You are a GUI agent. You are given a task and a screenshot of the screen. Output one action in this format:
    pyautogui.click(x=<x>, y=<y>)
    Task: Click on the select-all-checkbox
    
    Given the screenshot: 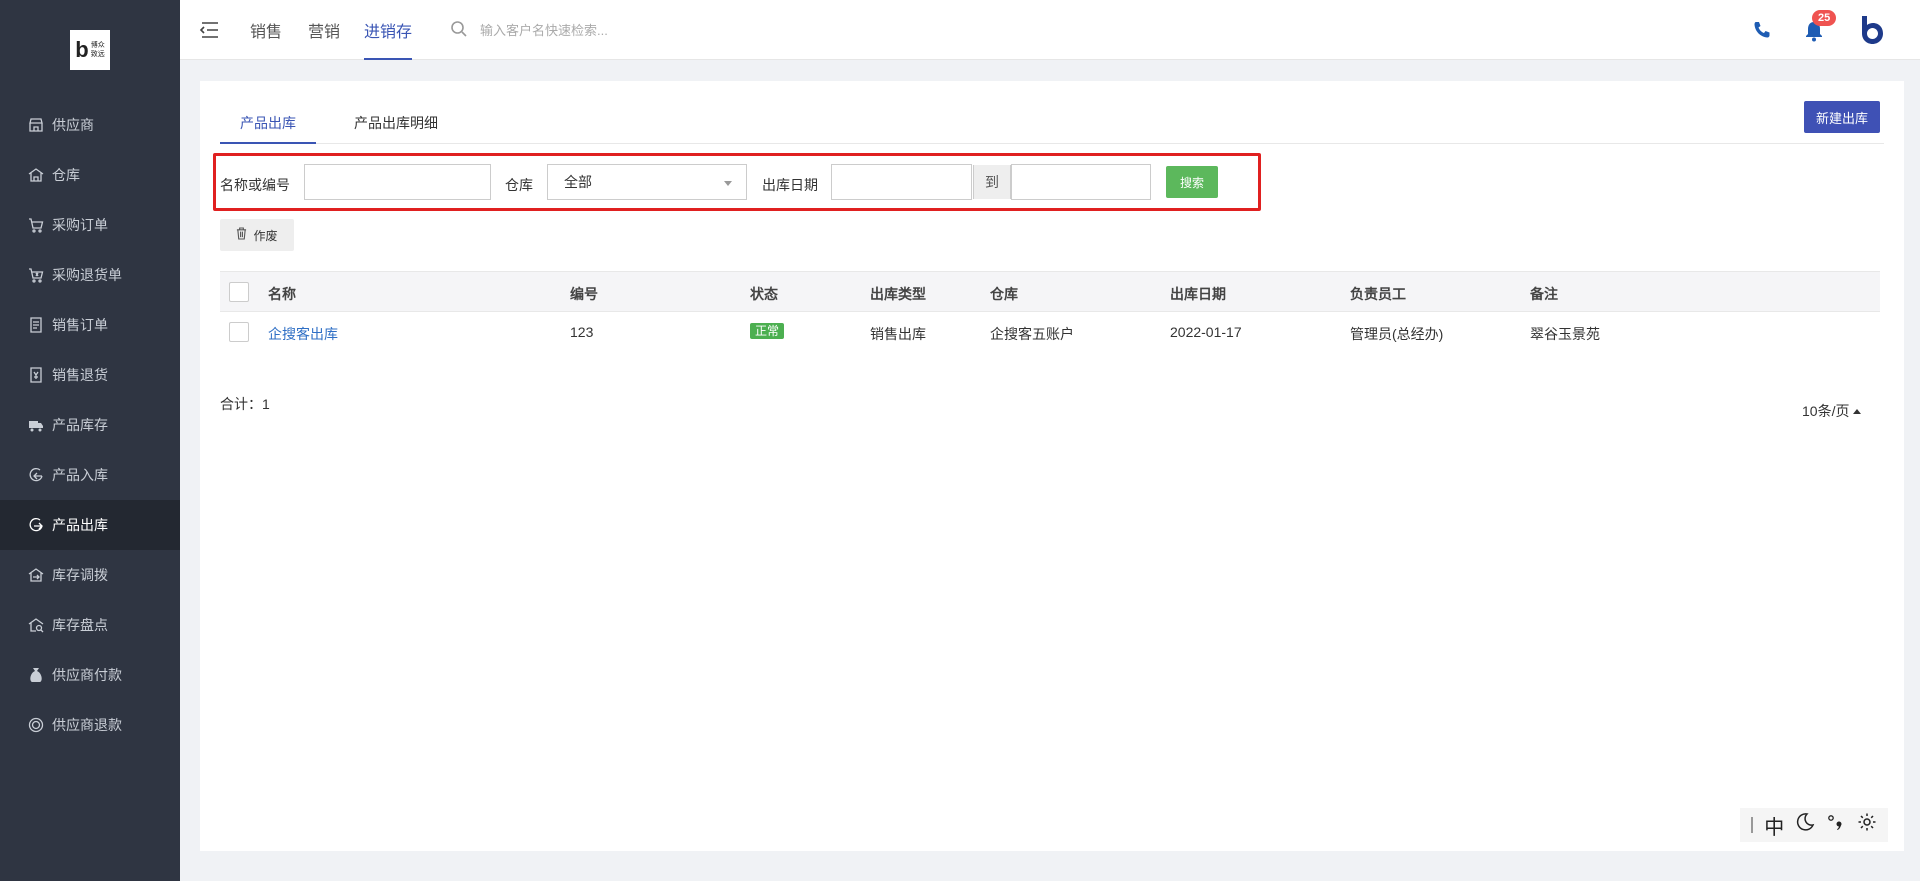 What is the action you would take?
    pyautogui.click(x=239, y=292)
    